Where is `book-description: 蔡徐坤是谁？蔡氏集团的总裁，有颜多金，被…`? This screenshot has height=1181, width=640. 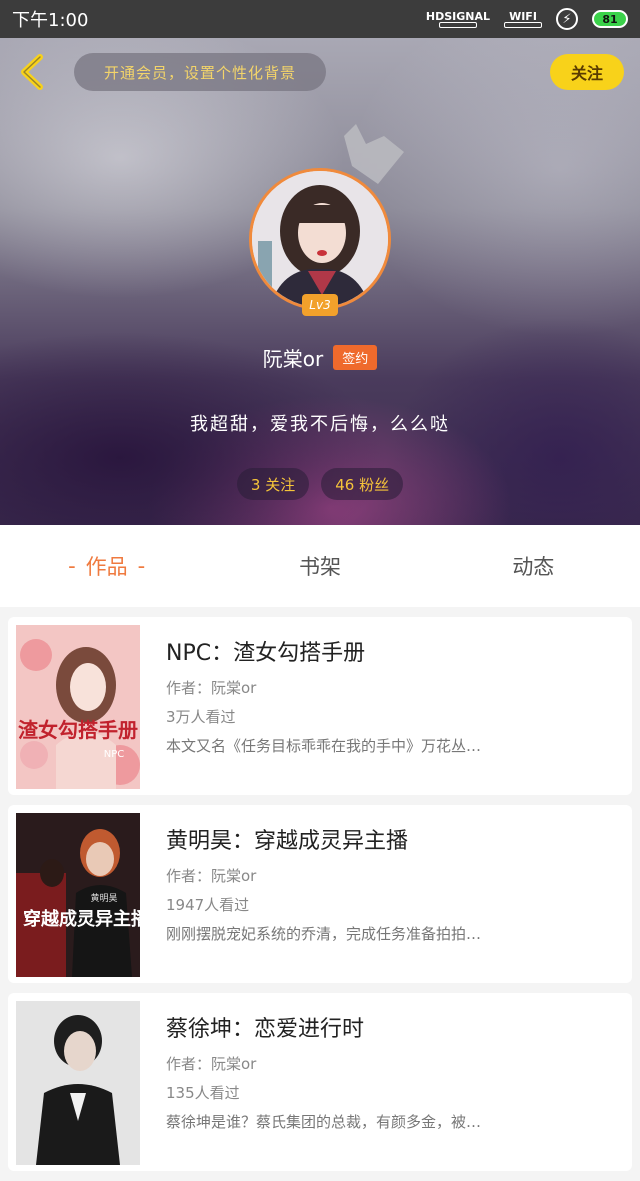 book-description: 蔡徐坤是谁？蔡氏集团的总裁，有颜多金，被… is located at coordinates (324, 1122).